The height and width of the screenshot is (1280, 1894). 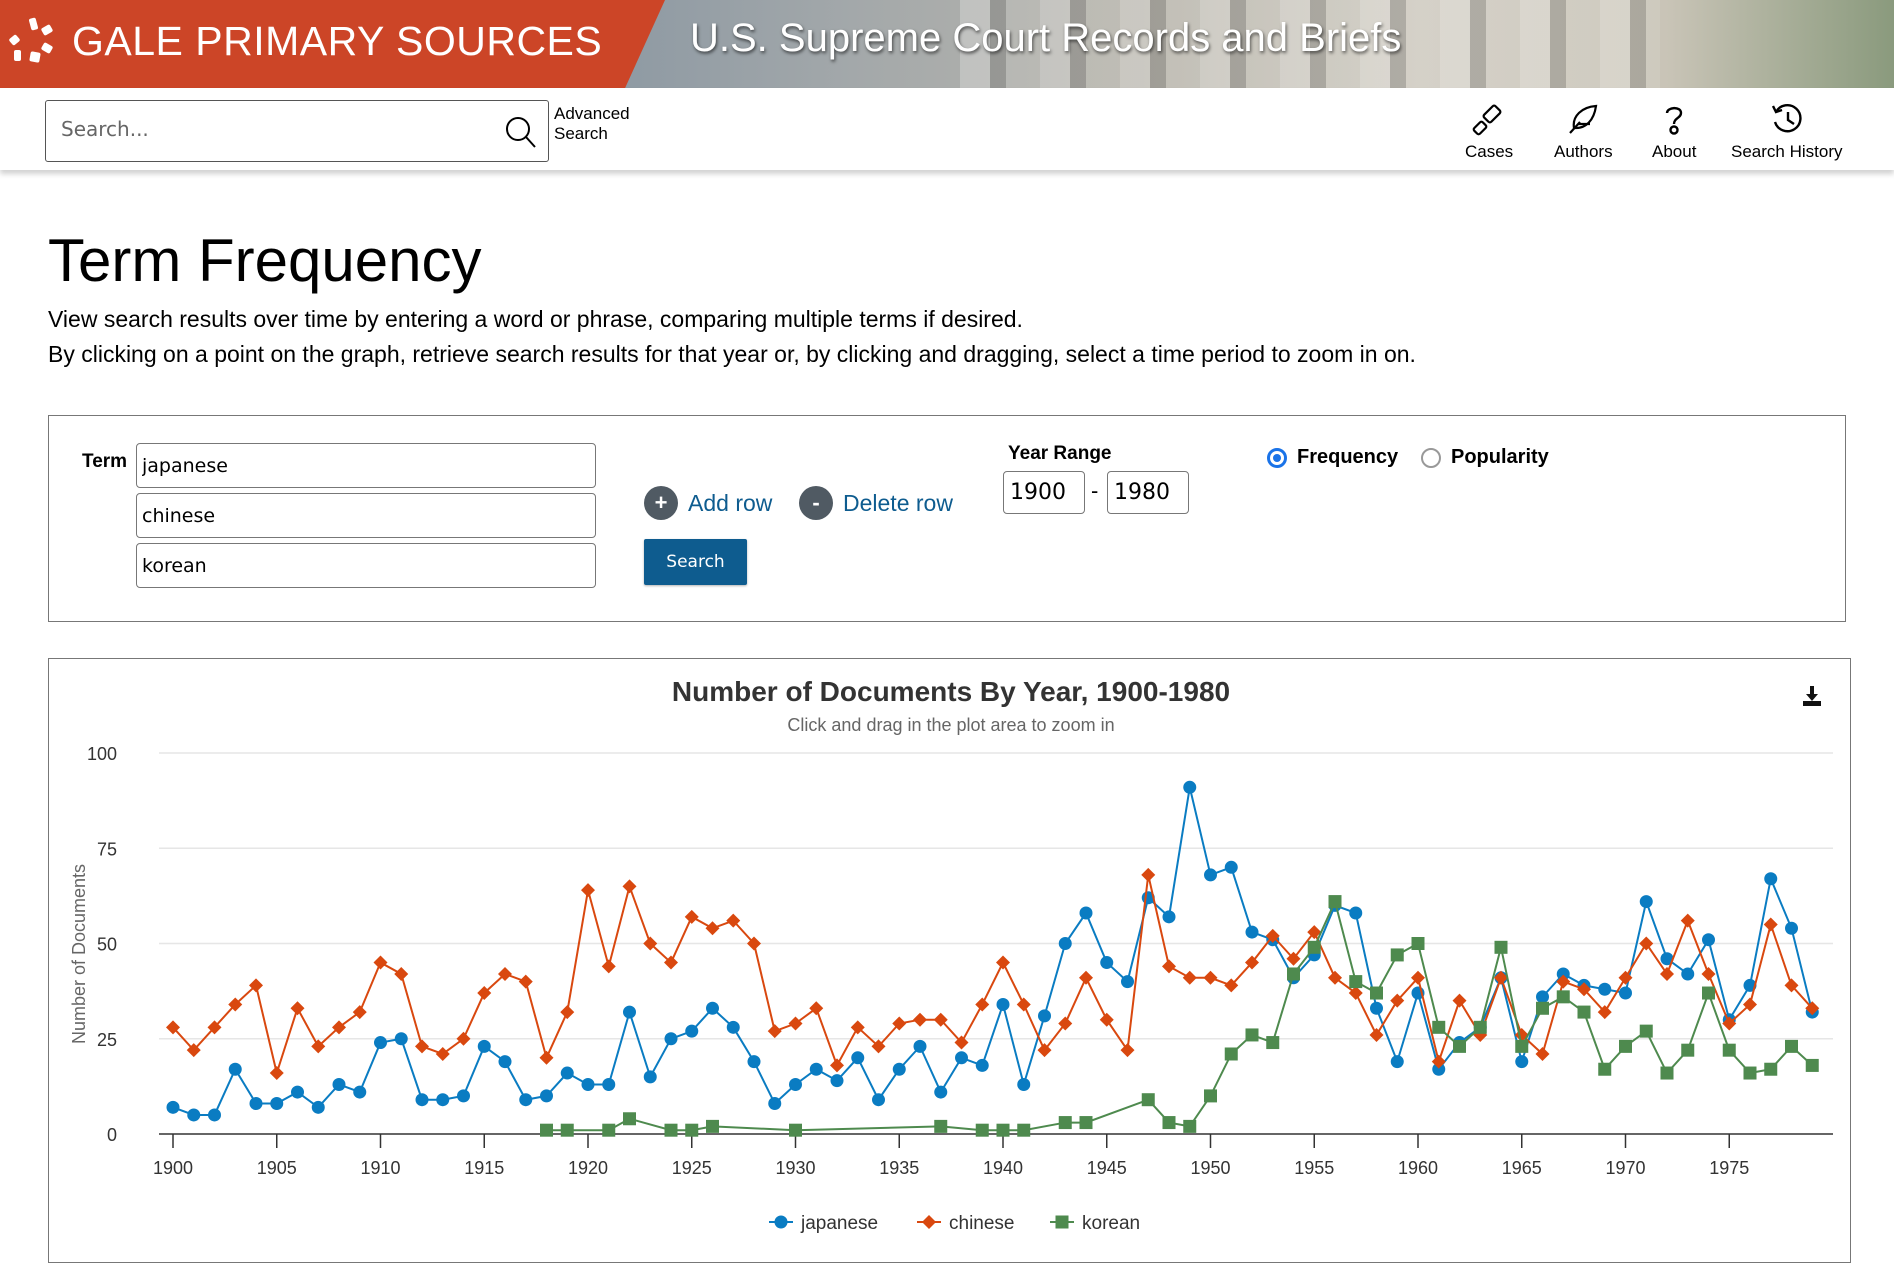 What do you see at coordinates (1489, 132) in the screenshot?
I see `nav-cases: Cases` at bounding box center [1489, 132].